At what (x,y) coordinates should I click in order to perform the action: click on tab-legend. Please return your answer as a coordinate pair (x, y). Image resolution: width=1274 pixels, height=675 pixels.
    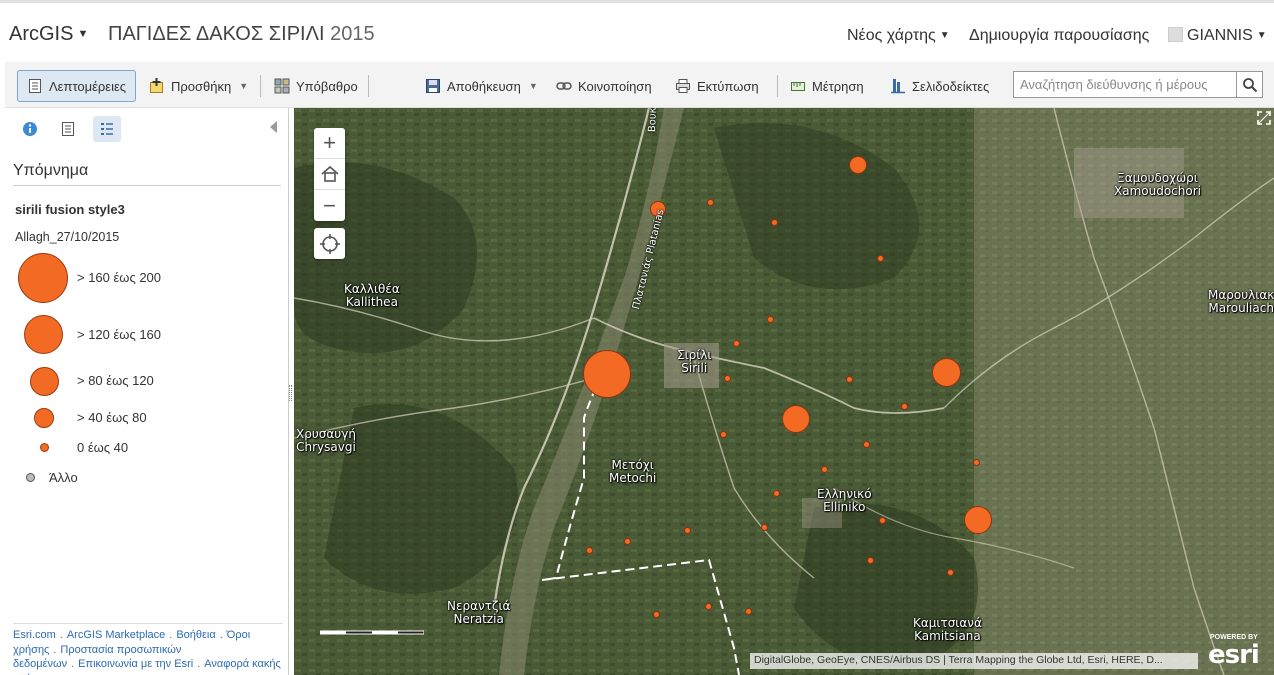
    Looking at the image, I should click on (107, 129).